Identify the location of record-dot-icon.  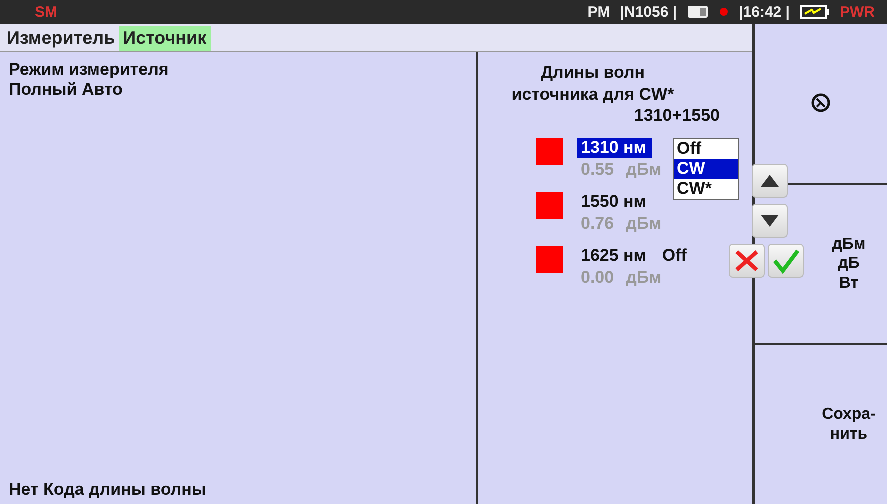
(724, 12).